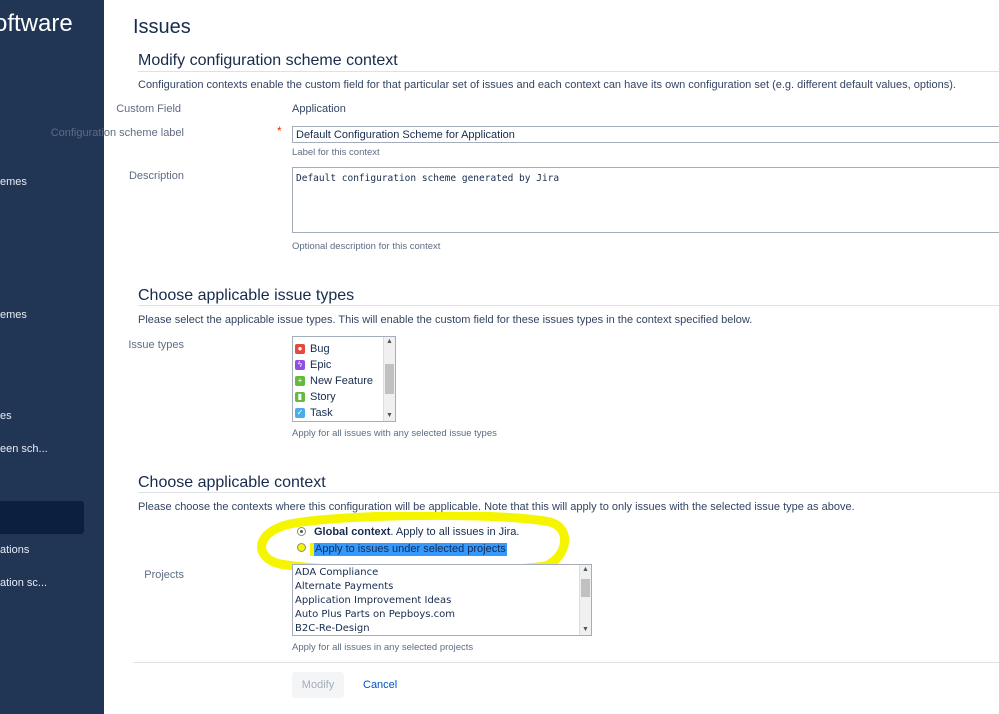 Image resolution: width=999 pixels, height=714 pixels. What do you see at coordinates (410, 549) in the screenshot?
I see `selected-projects-label: Apply to issues under selected projects` at bounding box center [410, 549].